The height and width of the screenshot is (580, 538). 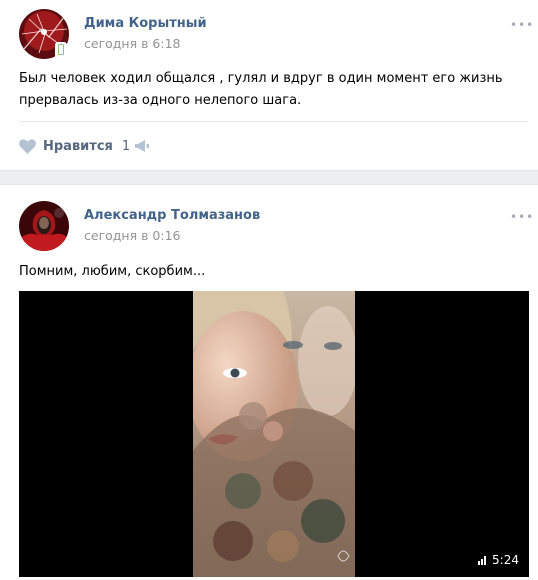 What do you see at coordinates (61, 50) in the screenshot?
I see `mobile-online-icon` at bounding box center [61, 50].